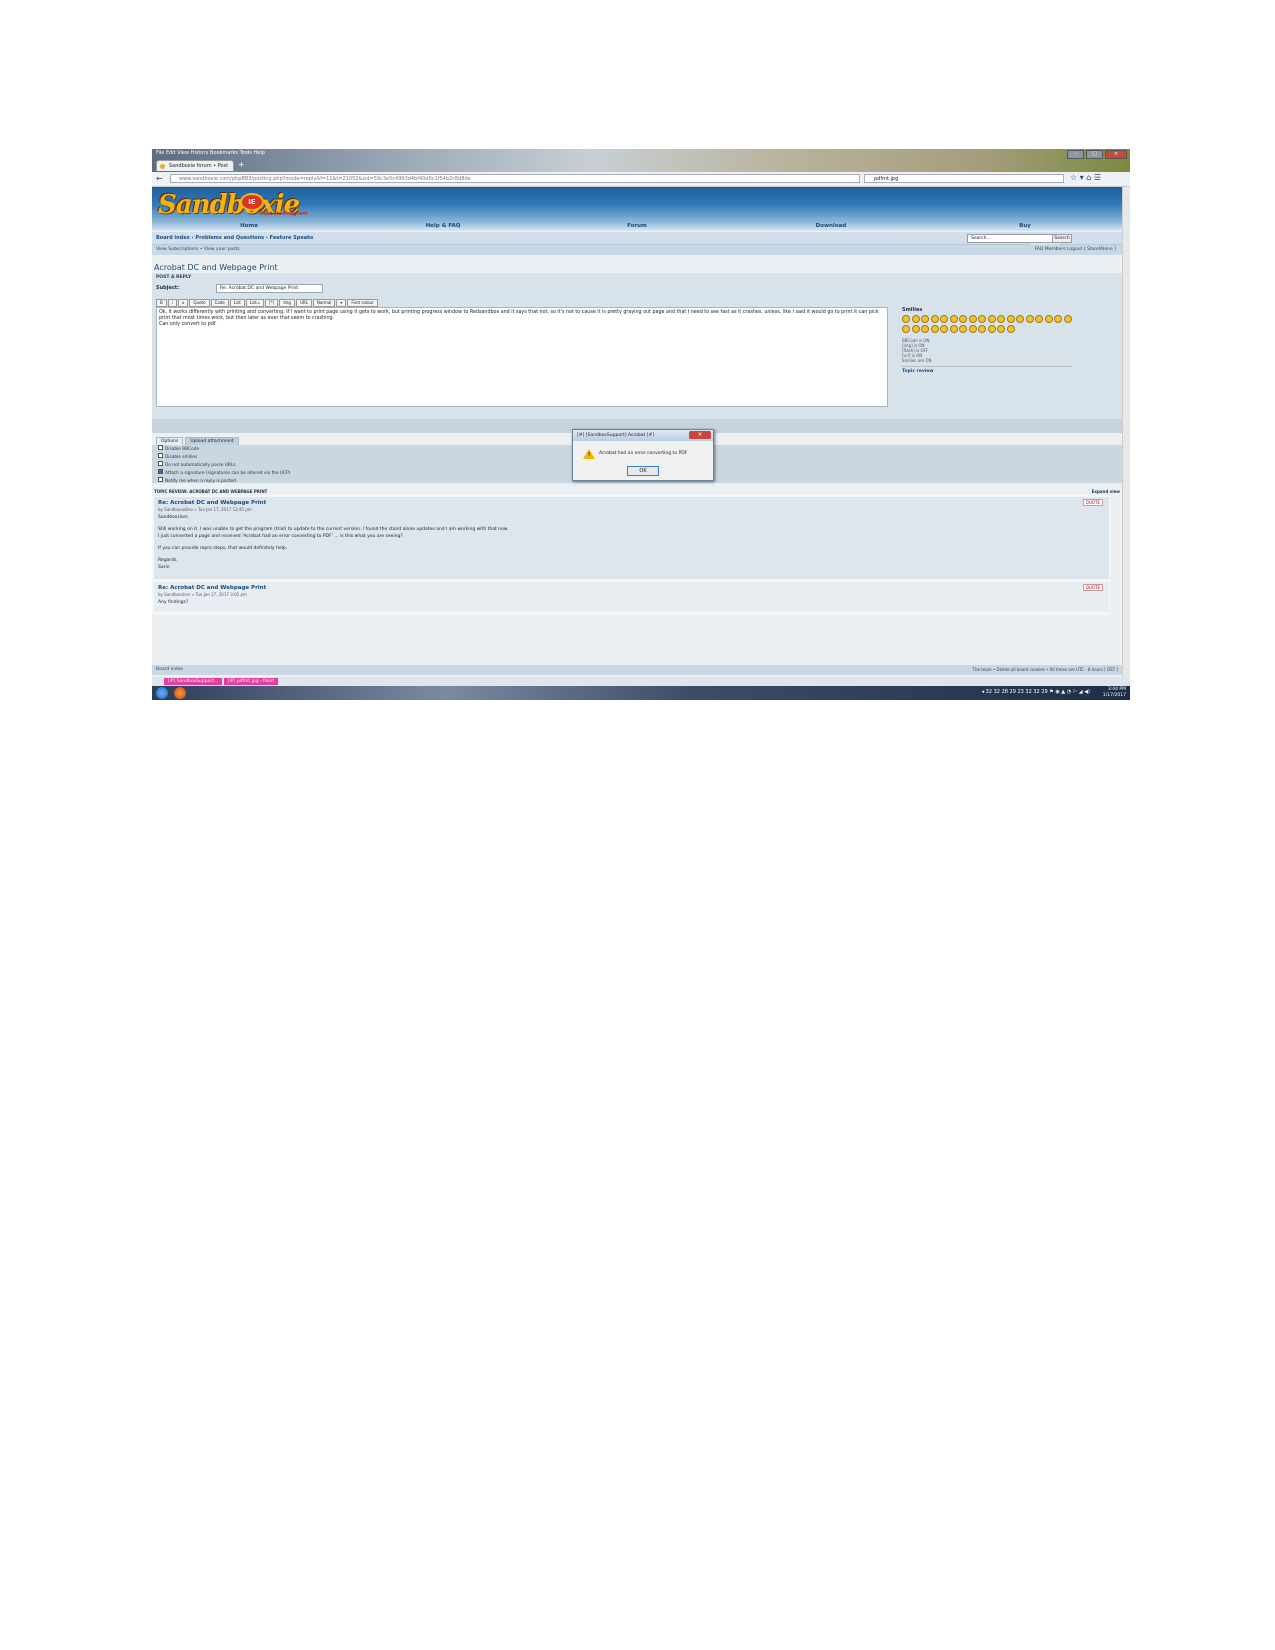 This screenshot has height=1650, width=1275. I want to click on nav-buy: Buy, so click(1025, 227).